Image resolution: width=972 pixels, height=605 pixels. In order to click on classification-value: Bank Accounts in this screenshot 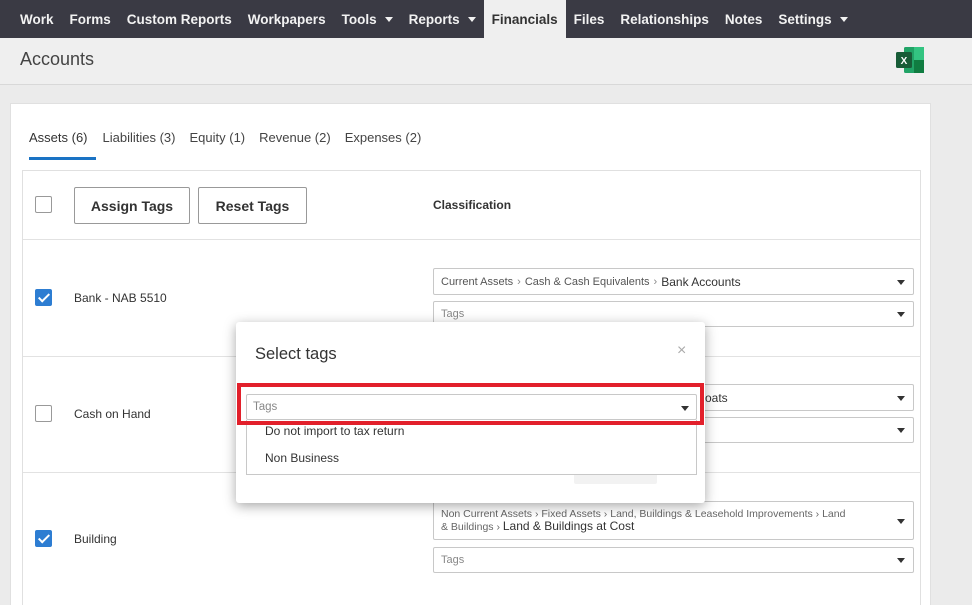, I will do `click(701, 281)`.